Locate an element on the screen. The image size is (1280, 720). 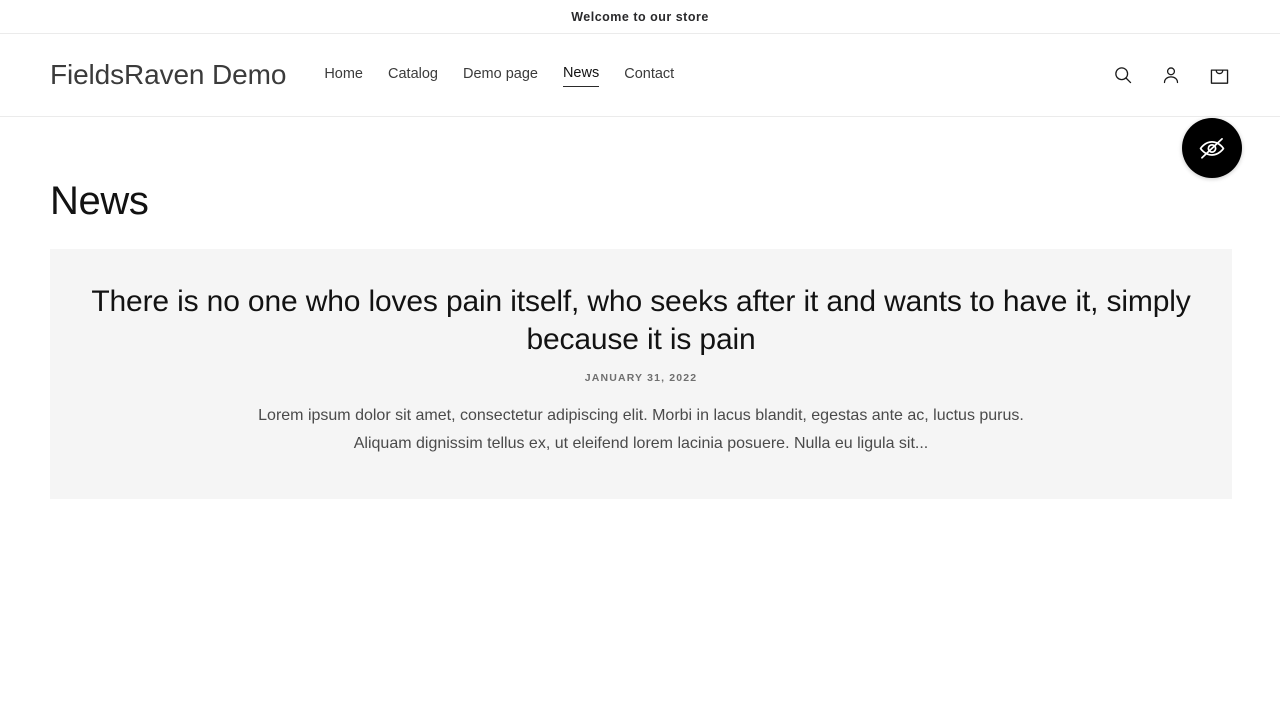
nav-link-news: News is located at coordinates (581, 75).